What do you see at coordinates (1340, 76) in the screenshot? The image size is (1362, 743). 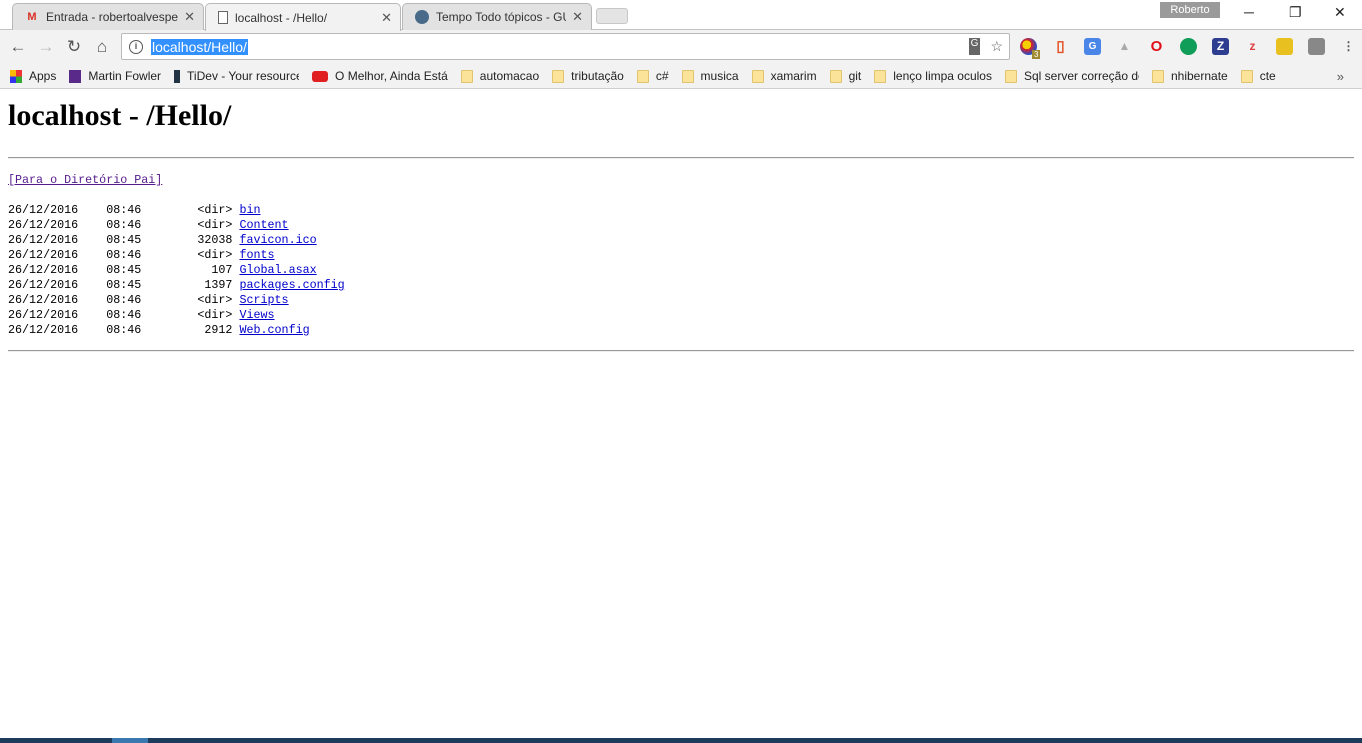 I see `more-bookmarks-icon: »` at bounding box center [1340, 76].